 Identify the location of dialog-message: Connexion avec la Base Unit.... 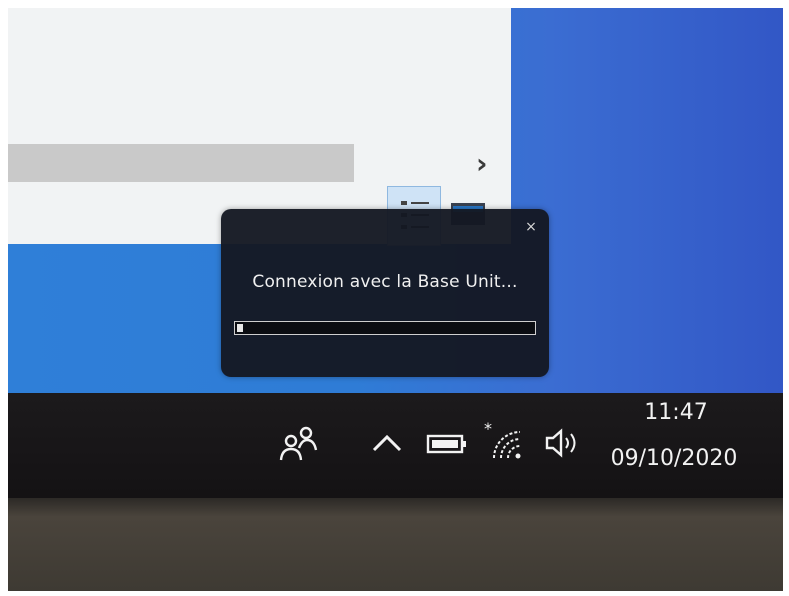
(385, 282).